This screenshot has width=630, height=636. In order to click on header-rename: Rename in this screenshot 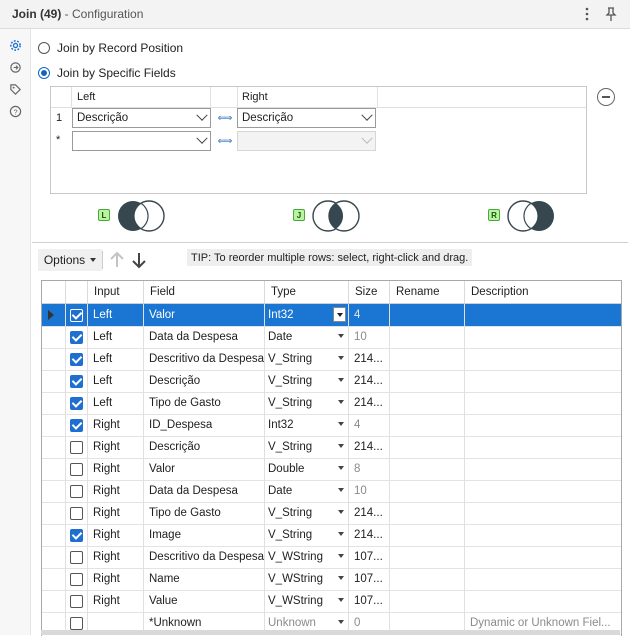, I will do `click(427, 292)`.